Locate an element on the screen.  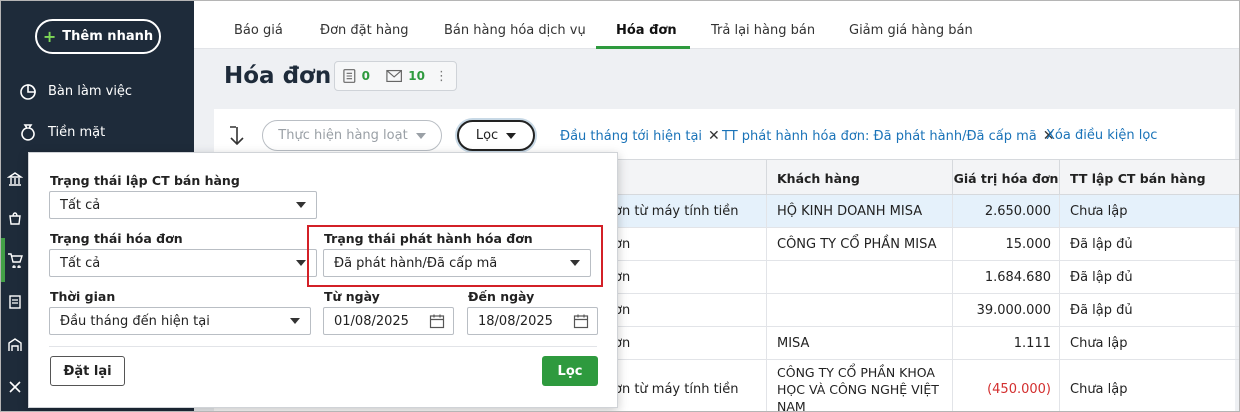
page-title: Hóa đơn is located at coordinates (278, 76).